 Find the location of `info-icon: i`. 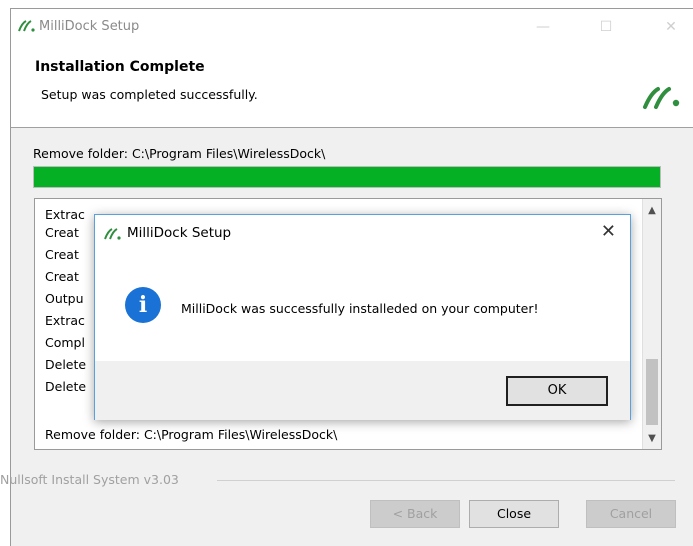

info-icon: i is located at coordinates (143, 305).